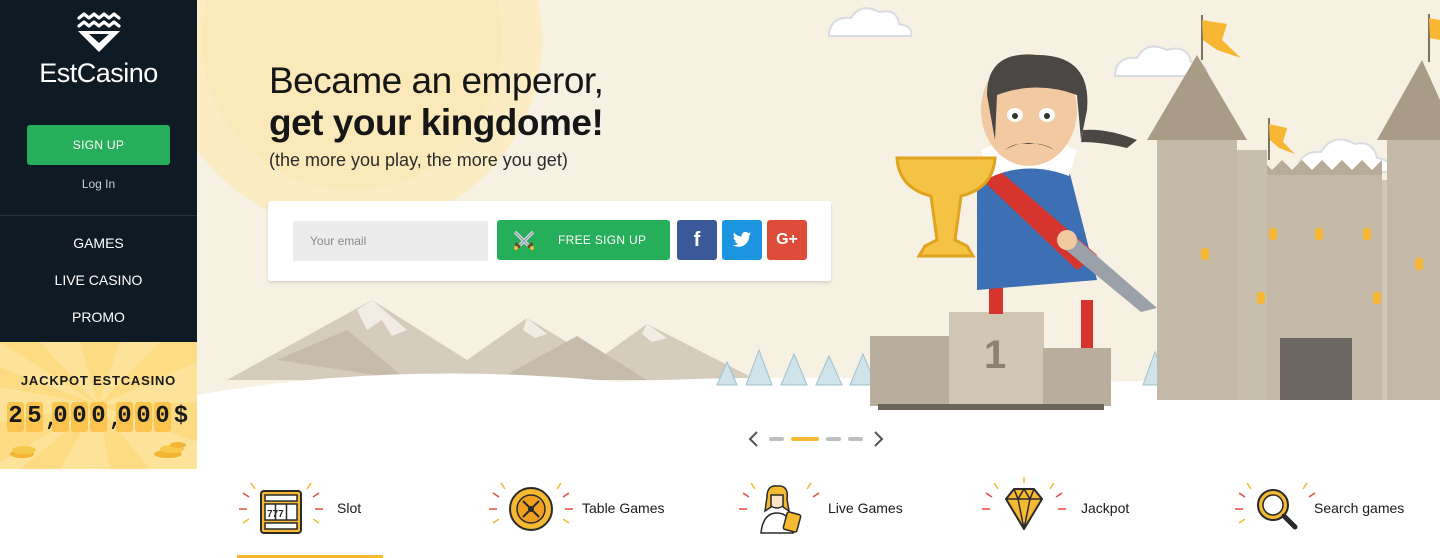  I want to click on category-live-games: Live Games, so click(827, 509).